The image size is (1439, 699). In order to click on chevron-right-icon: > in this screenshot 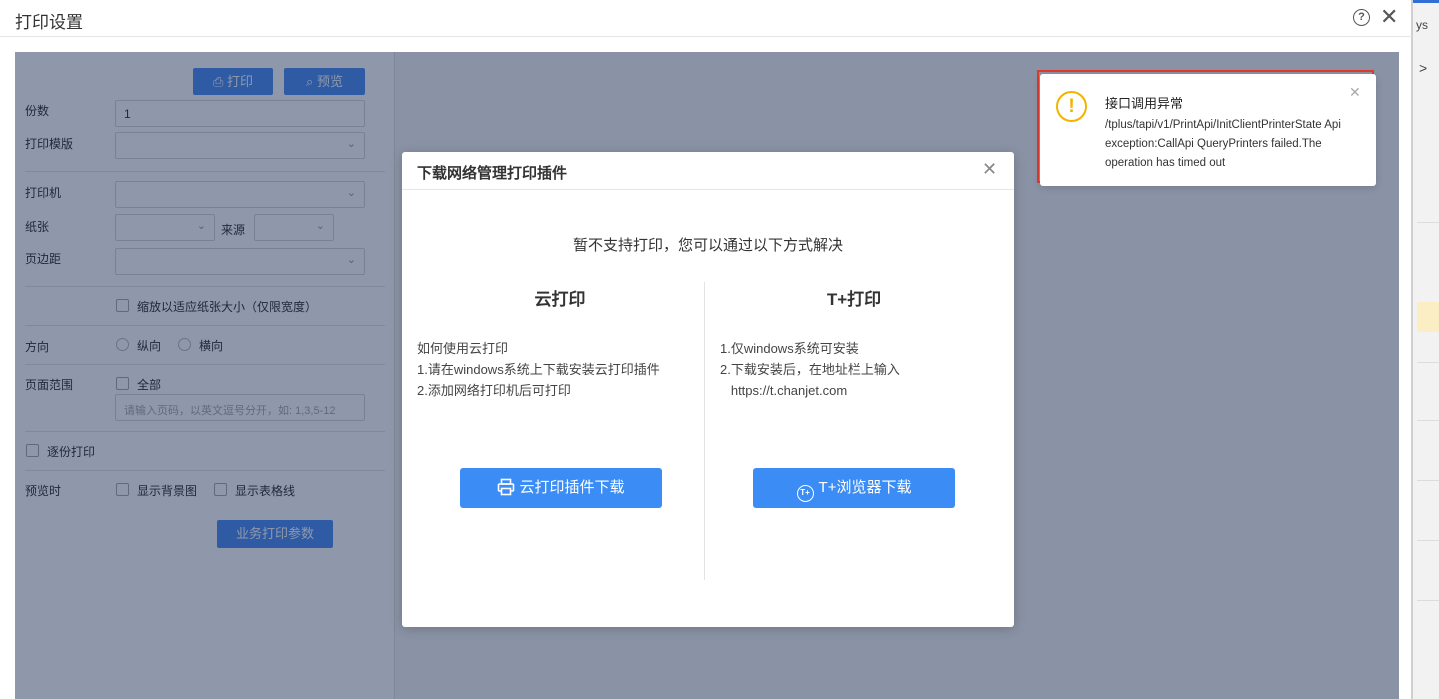, I will do `click(1423, 68)`.